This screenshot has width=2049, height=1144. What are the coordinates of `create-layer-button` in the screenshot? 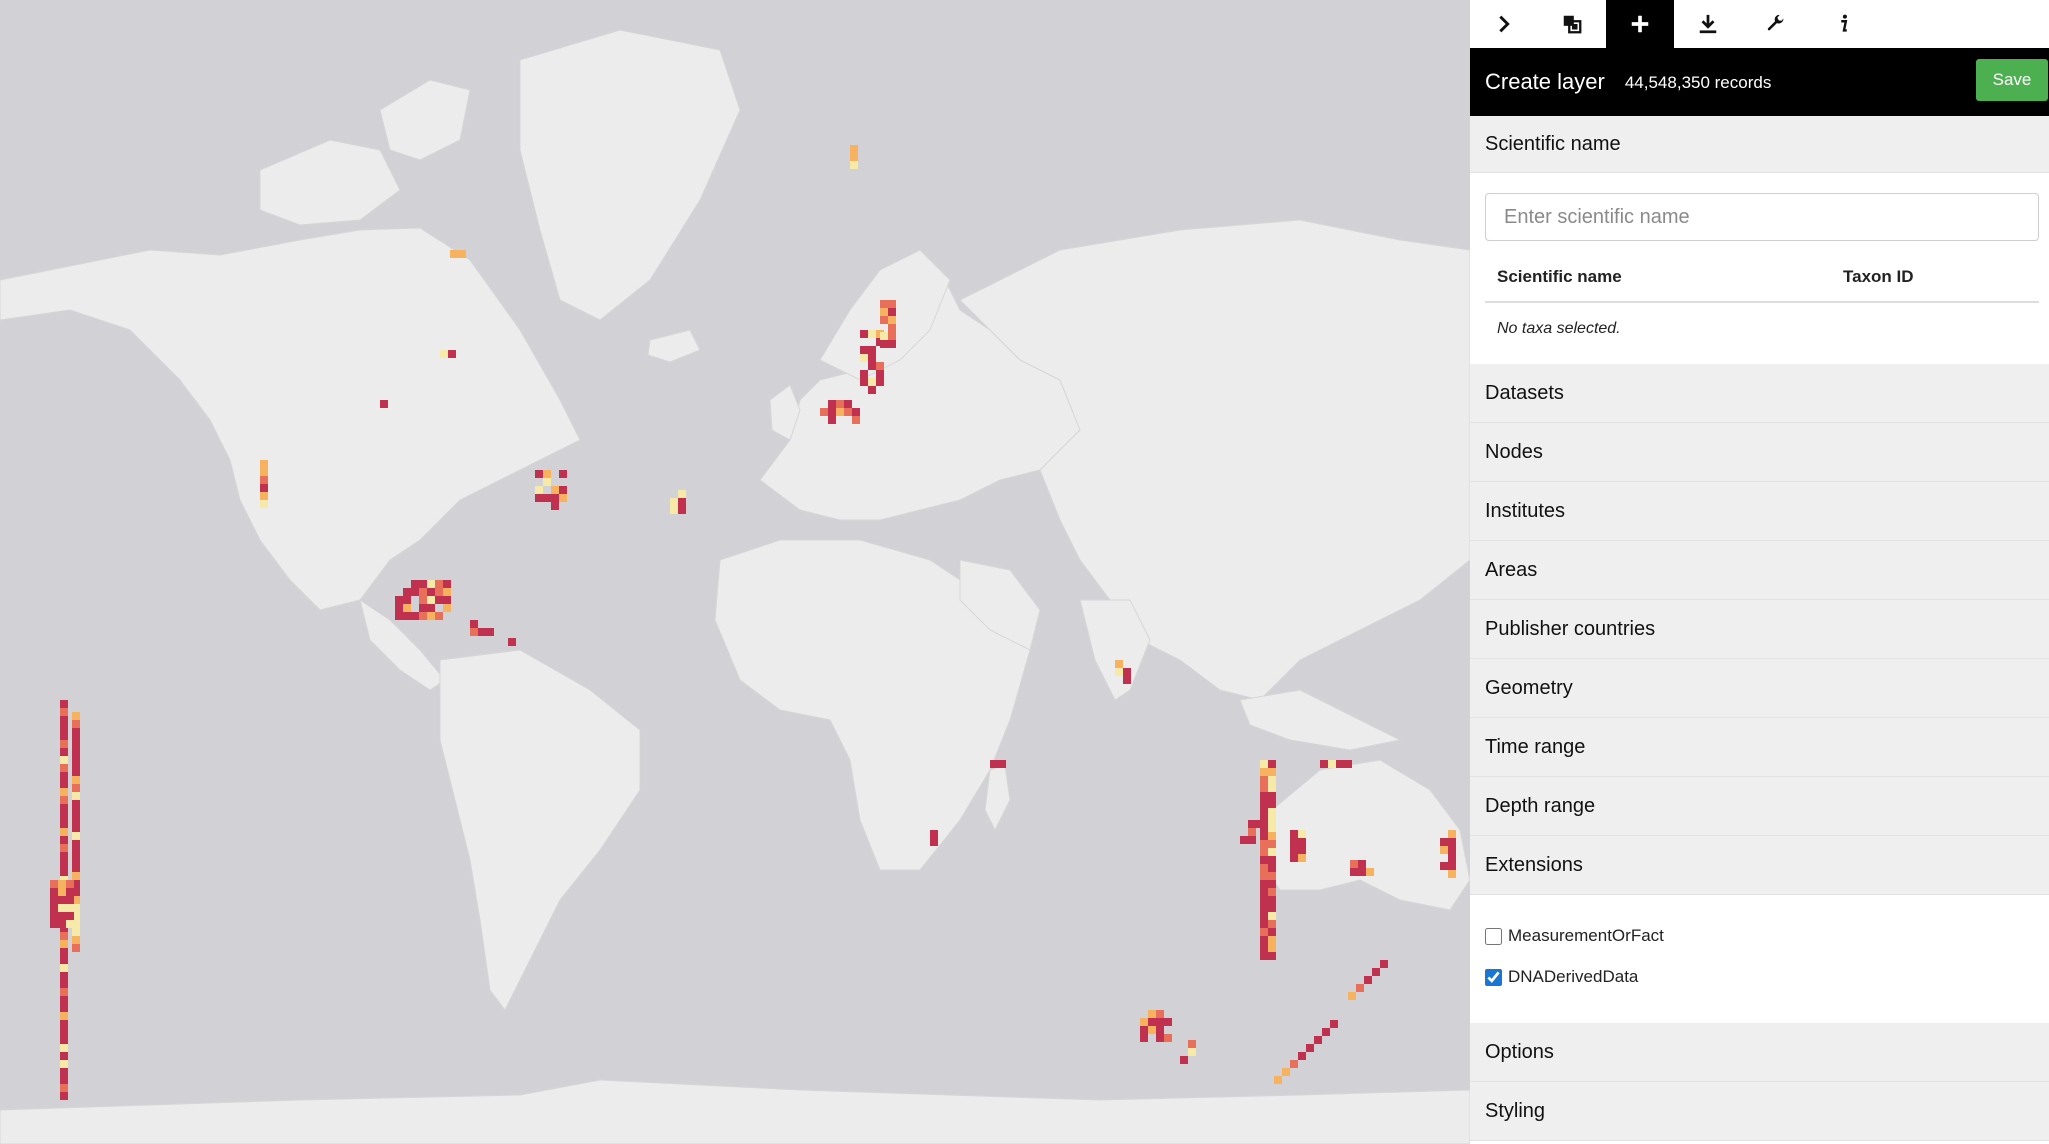 It's located at (1640, 24).